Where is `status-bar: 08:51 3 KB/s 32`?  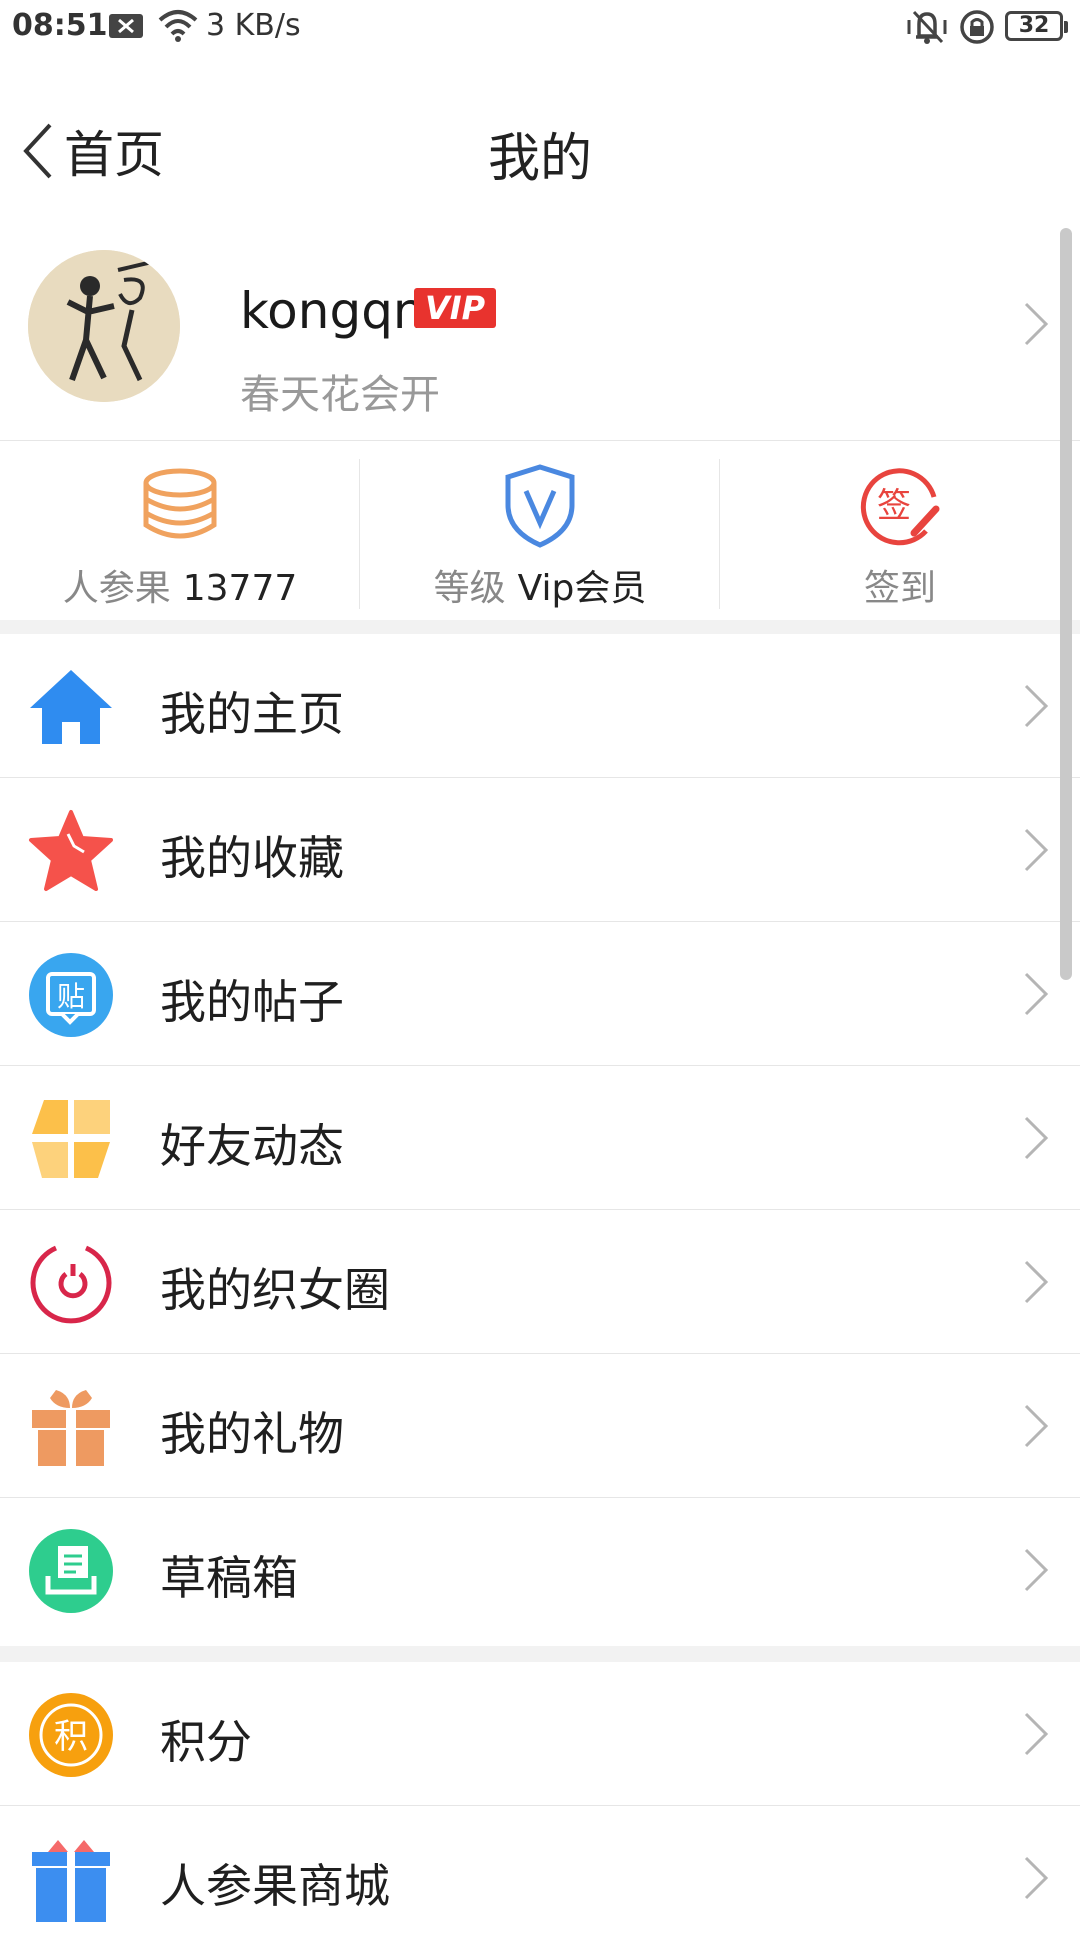 status-bar: 08:51 3 KB/s 32 is located at coordinates (540, 28).